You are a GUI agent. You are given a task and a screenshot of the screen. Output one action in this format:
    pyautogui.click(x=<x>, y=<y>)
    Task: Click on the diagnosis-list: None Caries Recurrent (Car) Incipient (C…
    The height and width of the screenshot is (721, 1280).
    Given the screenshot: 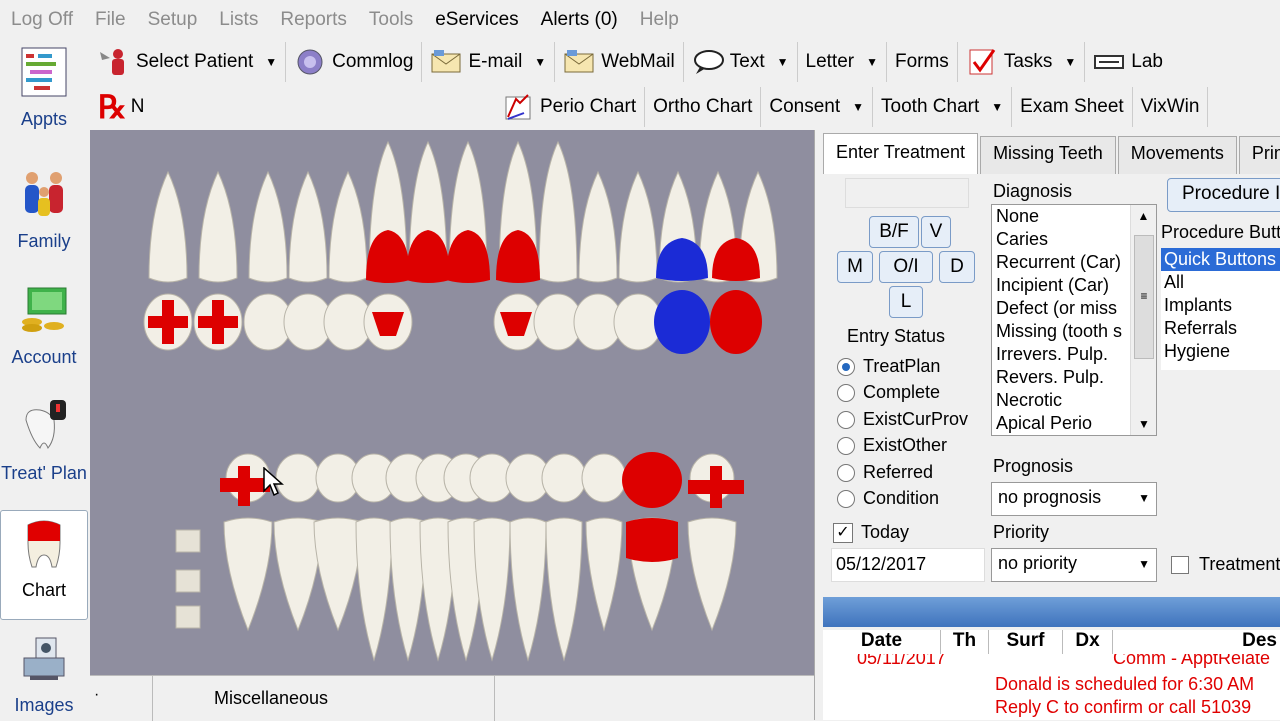 What is the action you would take?
    pyautogui.click(x=1074, y=320)
    